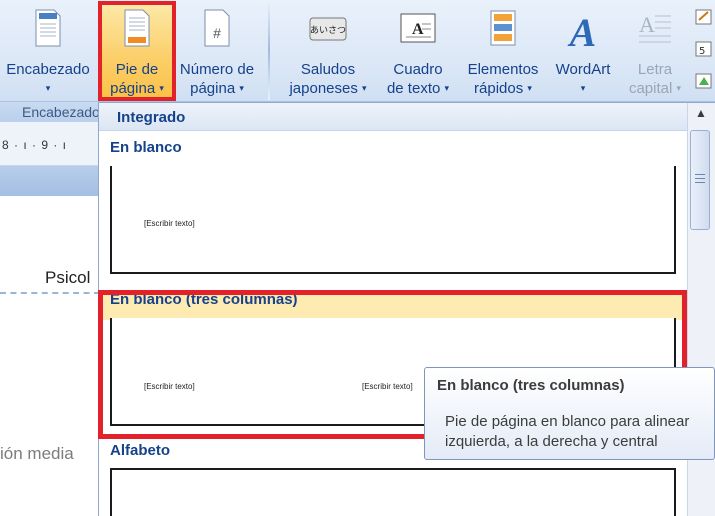  I want to click on page-number-button: # Número de página ▾, so click(217, 50).